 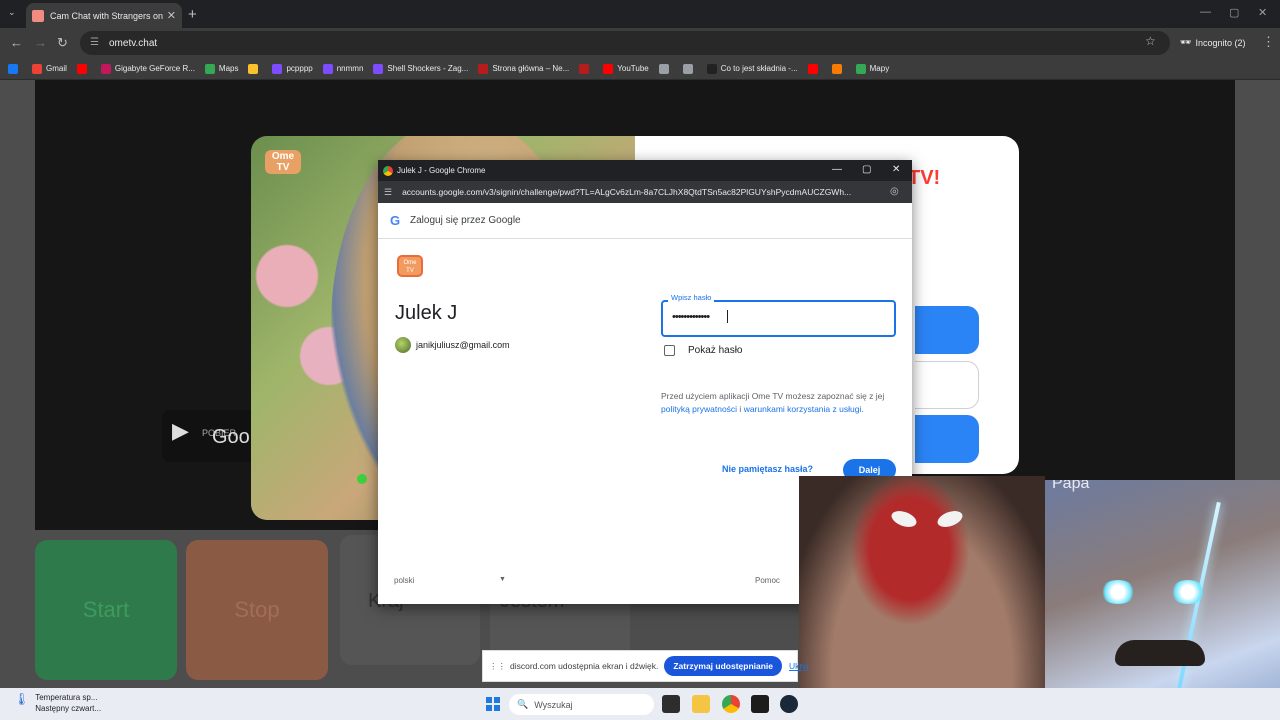 What do you see at coordinates (699, 409) in the screenshot?
I see `privacy-policy-link: polityką prywatności` at bounding box center [699, 409].